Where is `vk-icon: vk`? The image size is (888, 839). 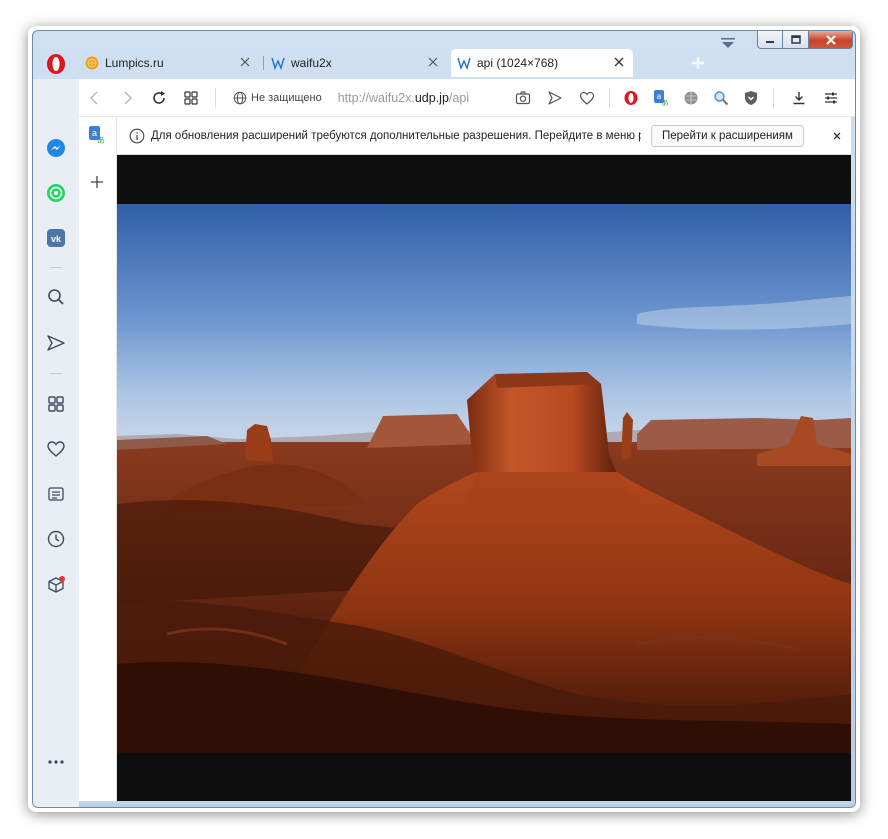
vk-icon: vk is located at coordinates (56, 238).